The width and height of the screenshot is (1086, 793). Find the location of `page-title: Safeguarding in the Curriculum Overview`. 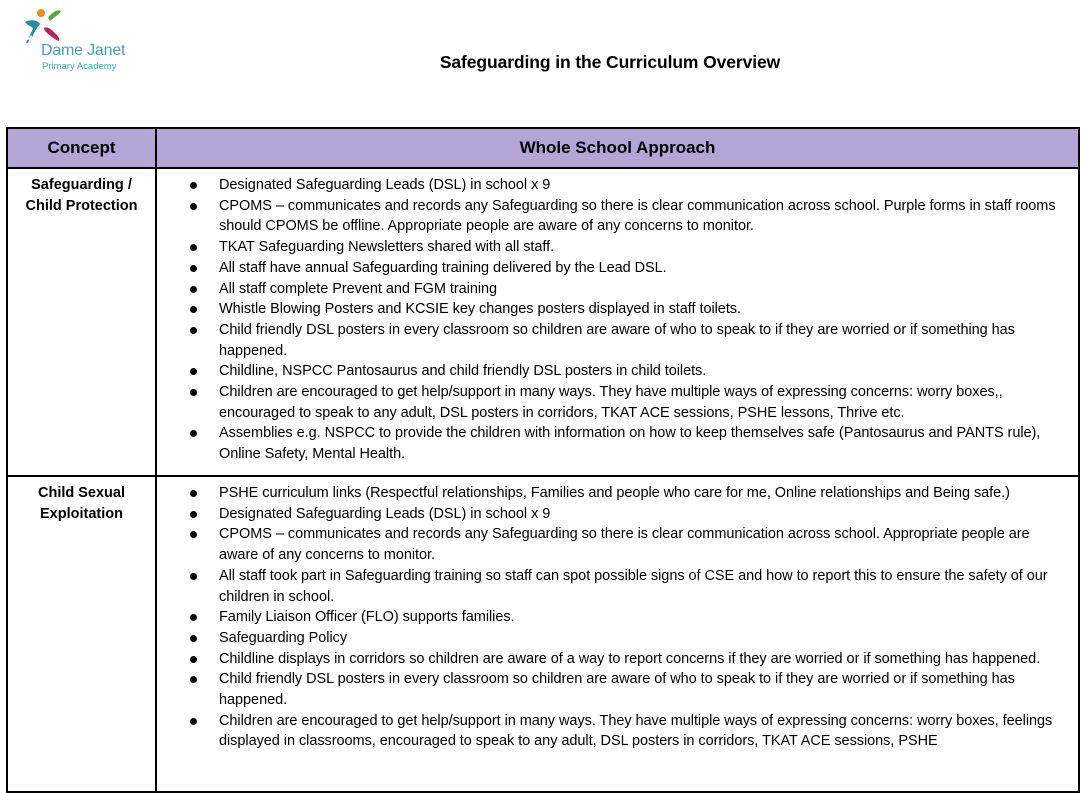

page-title: Safeguarding in the Curriculum Overview is located at coordinates (610, 62).